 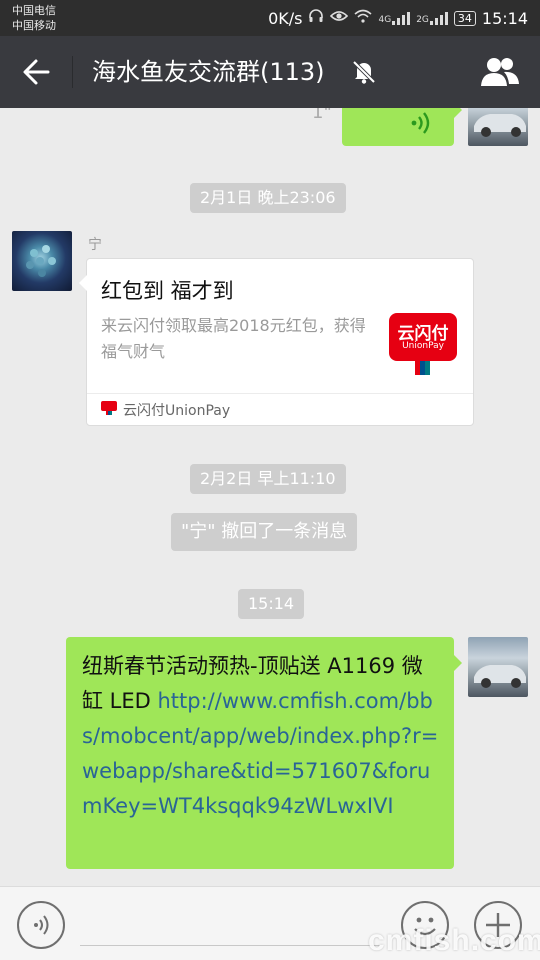 I want to click on status-indicators: 0K/s 4G 2G 34 15:14, so click(x=398, y=18).